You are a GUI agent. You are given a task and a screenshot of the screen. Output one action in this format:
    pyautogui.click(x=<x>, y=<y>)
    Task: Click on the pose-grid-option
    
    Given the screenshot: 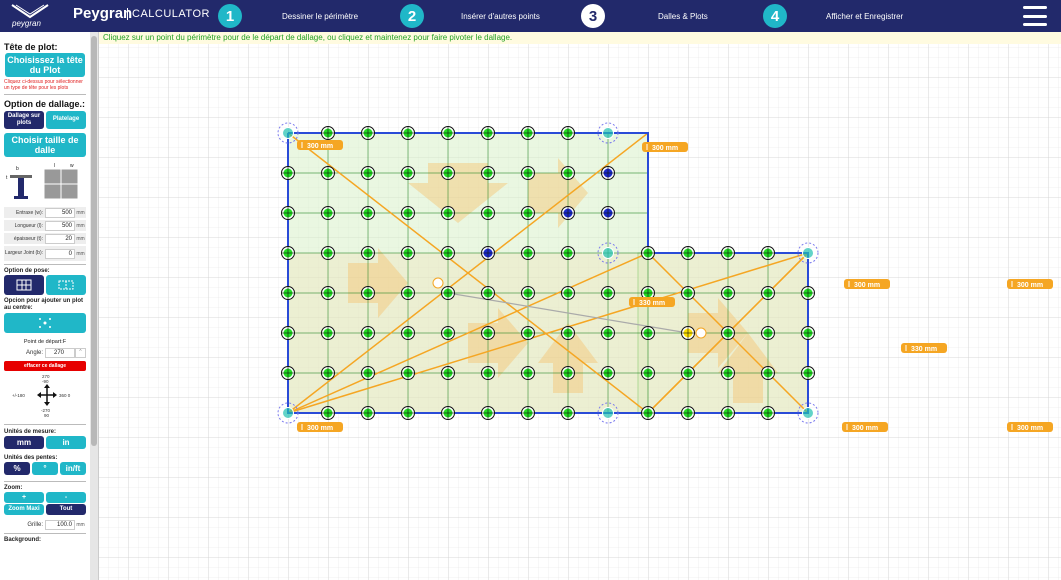 What is the action you would take?
    pyautogui.click(x=24, y=285)
    